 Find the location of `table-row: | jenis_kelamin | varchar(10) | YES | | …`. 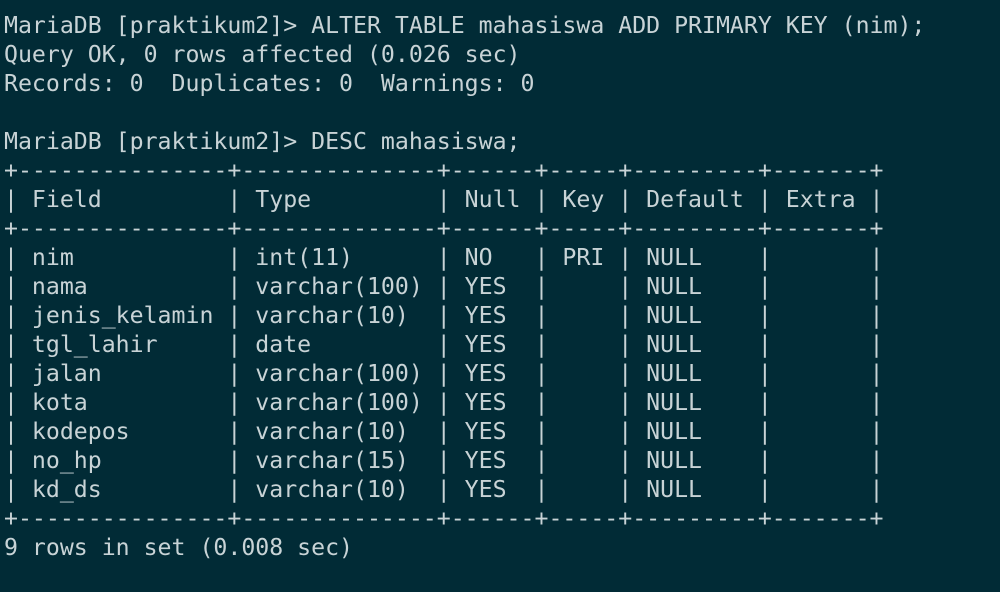

table-row: | jenis_kelamin | varchar(10) | YES | | … is located at coordinates (444, 315).